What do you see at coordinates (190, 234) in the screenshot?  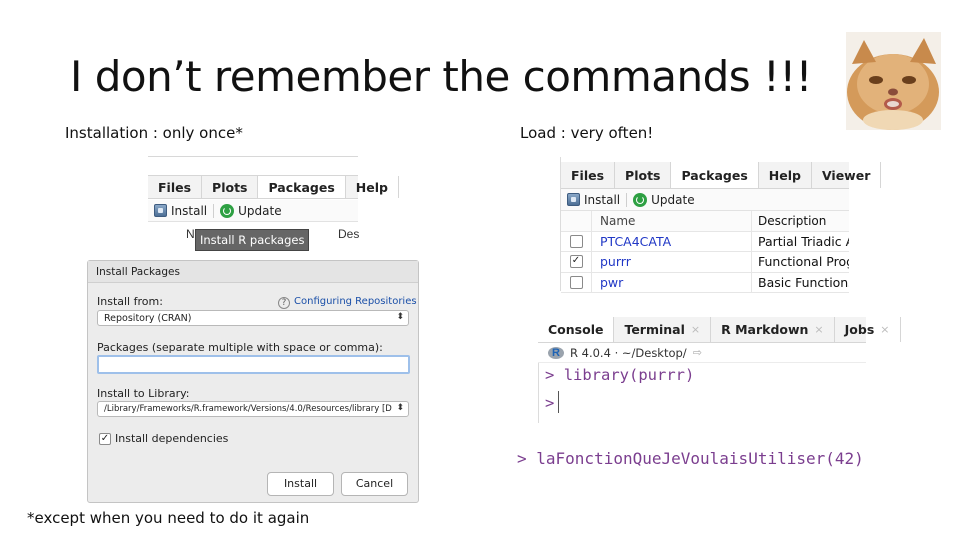 I see `column-name-header: N` at bounding box center [190, 234].